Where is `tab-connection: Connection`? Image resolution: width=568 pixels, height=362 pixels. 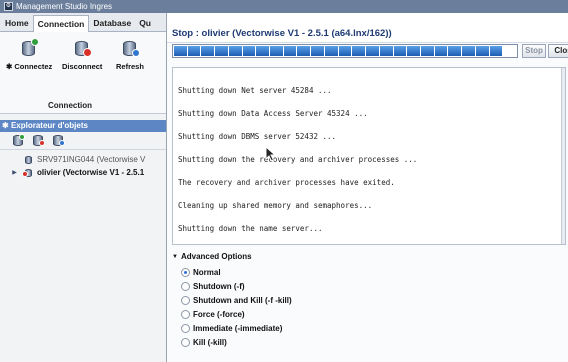 tab-connection: Connection is located at coordinates (61, 23).